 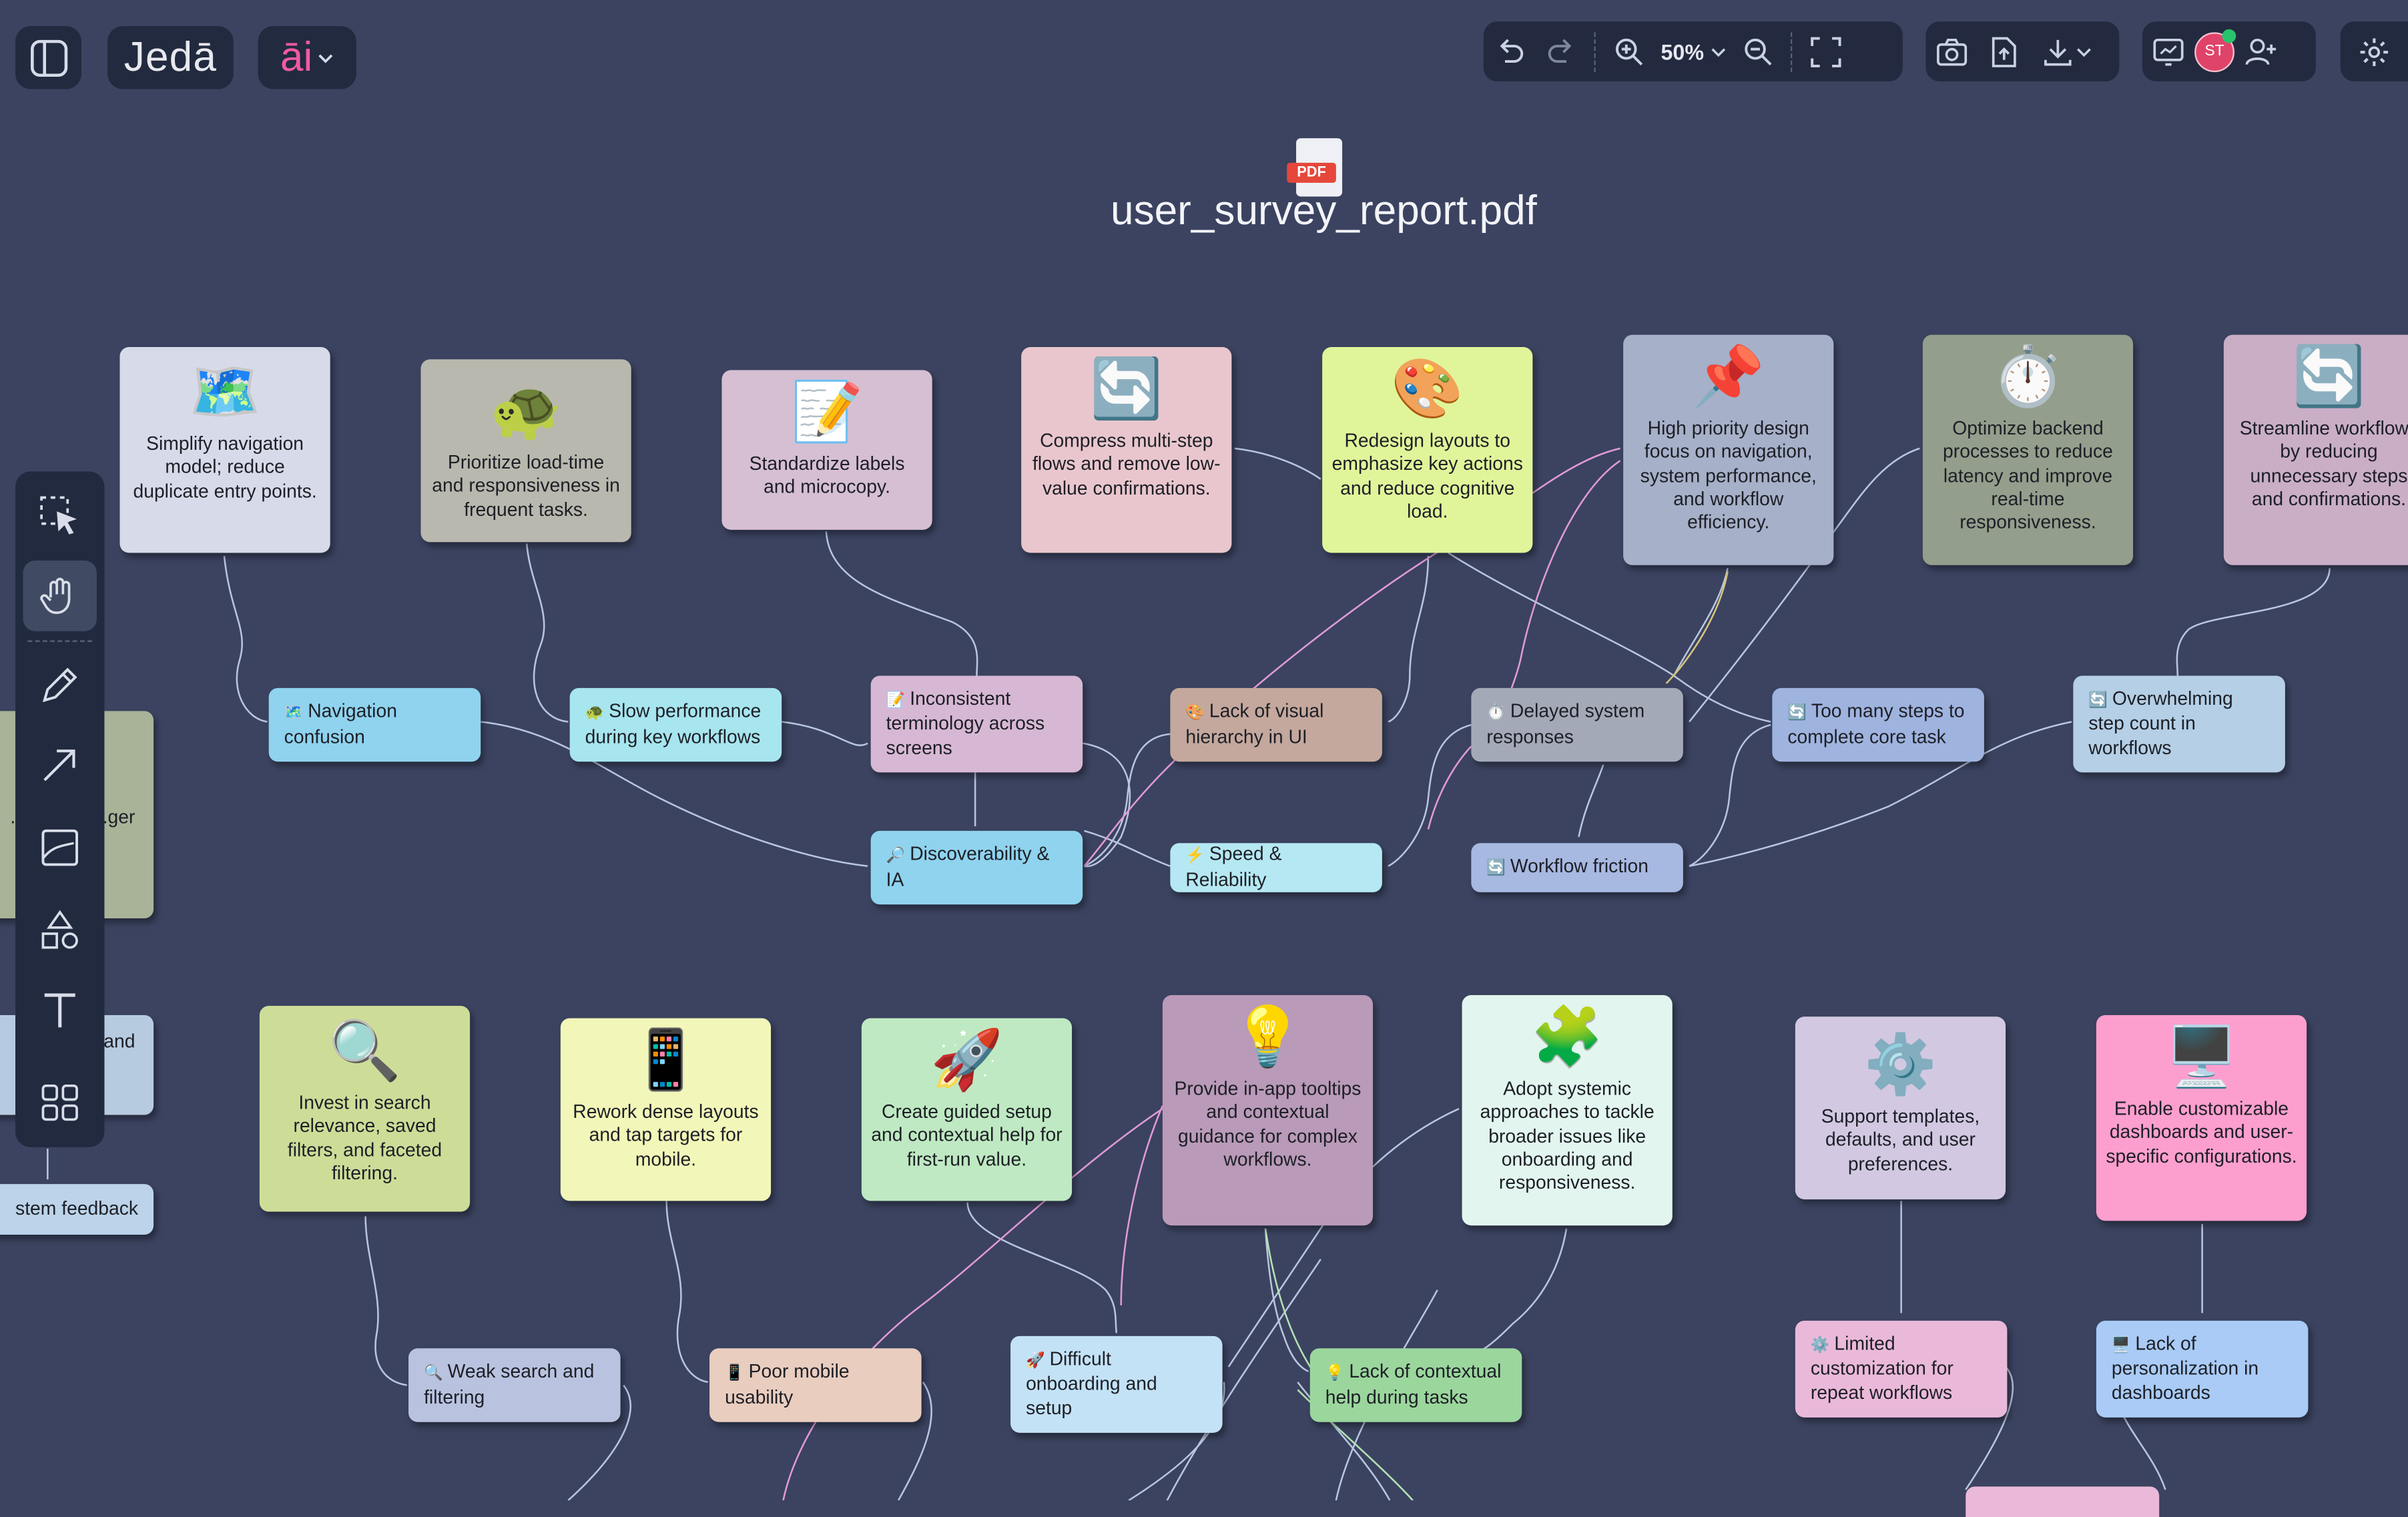 What do you see at coordinates (294, 713) in the screenshot?
I see `map-icon: 🗺️` at bounding box center [294, 713].